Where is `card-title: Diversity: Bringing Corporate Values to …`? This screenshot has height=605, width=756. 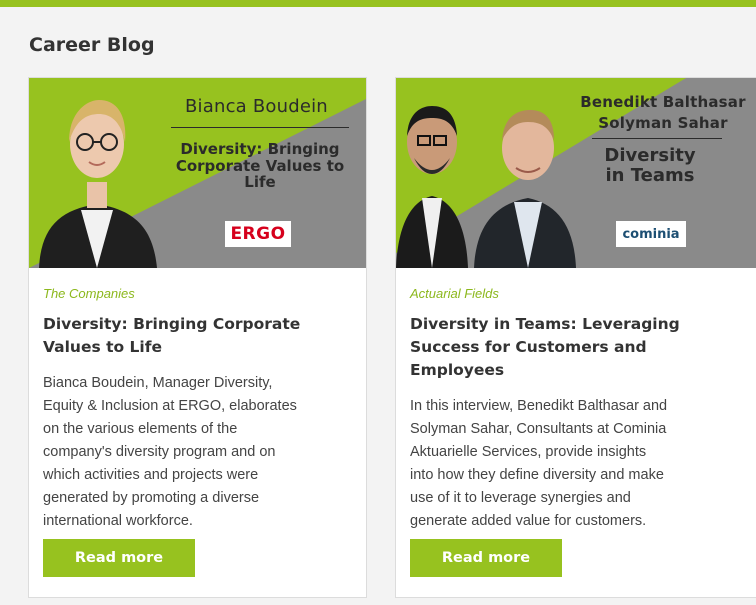
card-title: Diversity: Bringing Corporate Values to … is located at coordinates (197, 336).